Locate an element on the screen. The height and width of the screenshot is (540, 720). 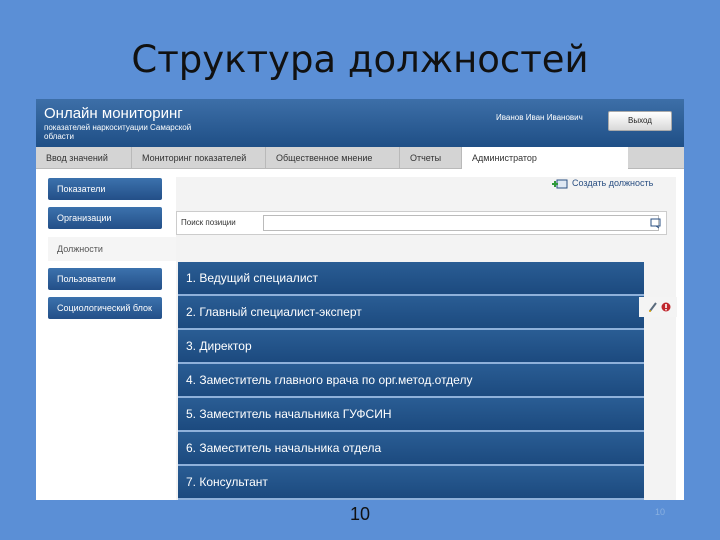
row-actions is located at coordinates (658, 307).